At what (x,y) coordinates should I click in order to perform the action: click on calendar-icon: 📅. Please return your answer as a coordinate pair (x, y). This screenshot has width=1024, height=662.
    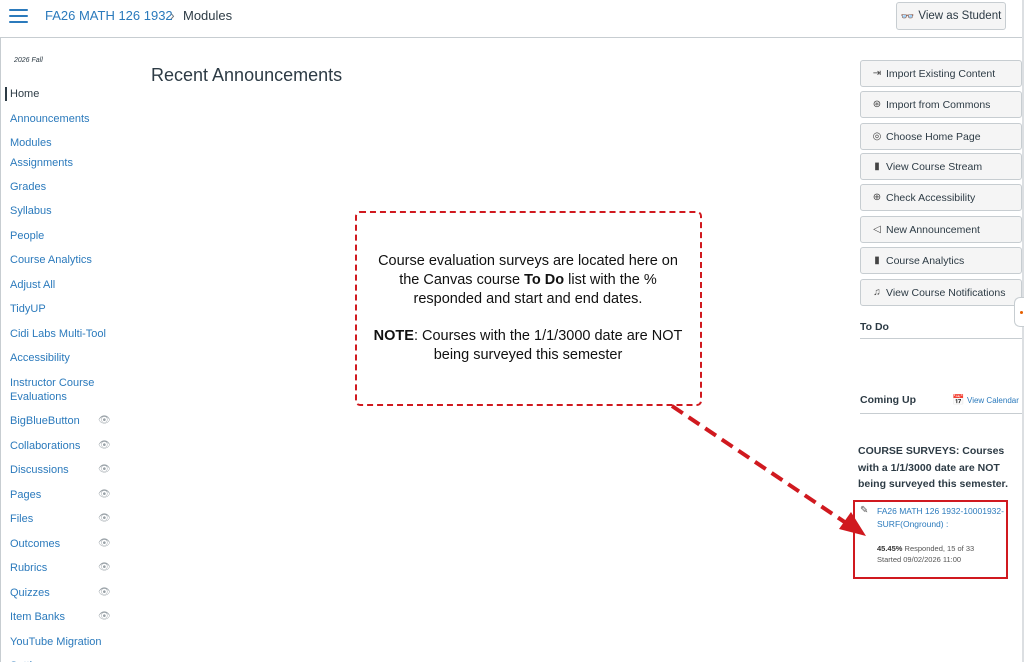
    Looking at the image, I should click on (958, 400).